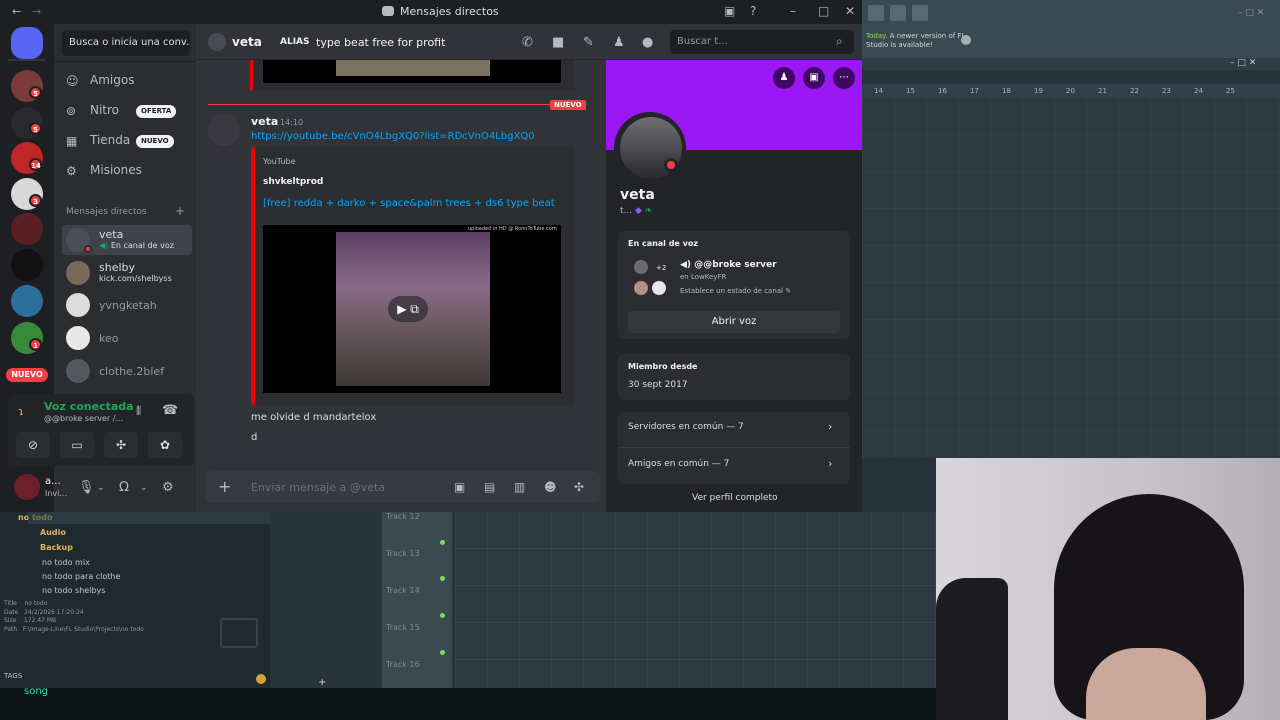  What do you see at coordinates (784, 78) in the screenshot?
I see `add-friend-icon: ♟` at bounding box center [784, 78].